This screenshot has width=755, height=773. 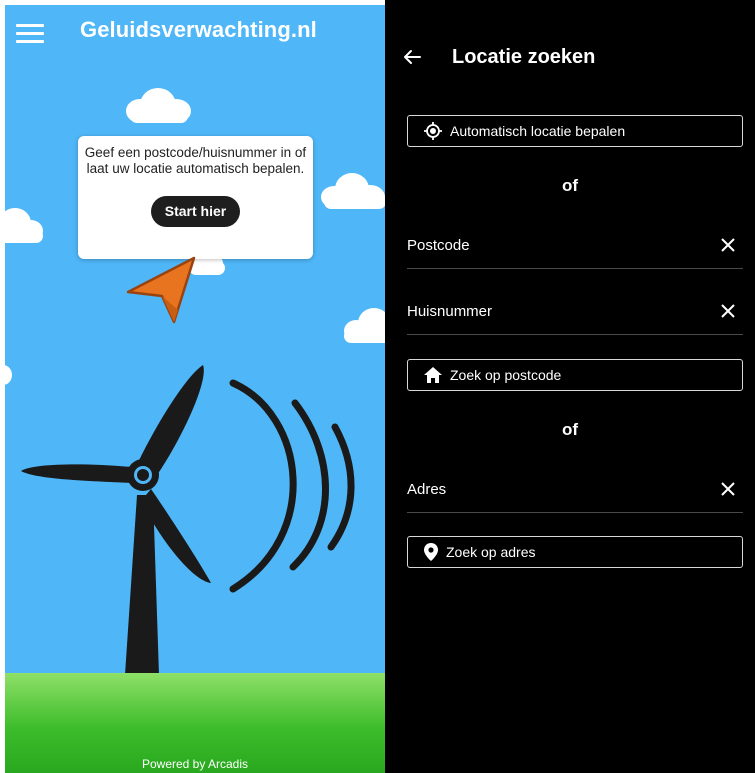 I want to click on huisnummer-field: Huisnummer, so click(x=575, y=315).